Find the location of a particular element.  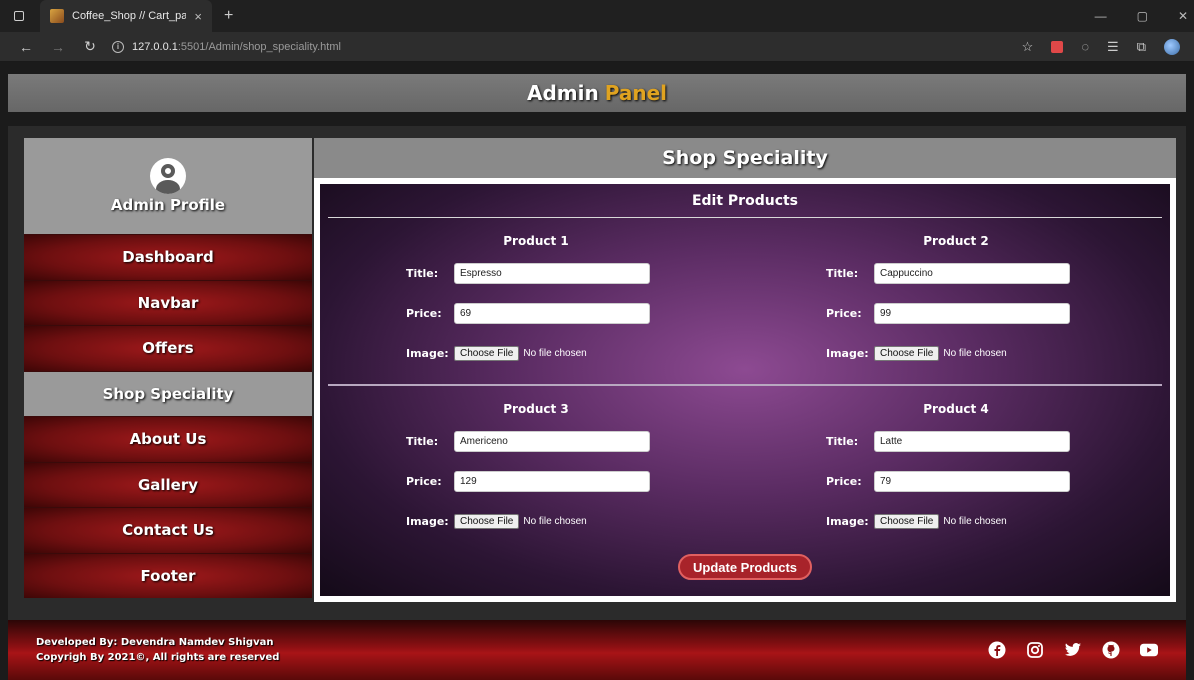

url-path: :5501/Admin/shop_speciality.html is located at coordinates (259, 46).